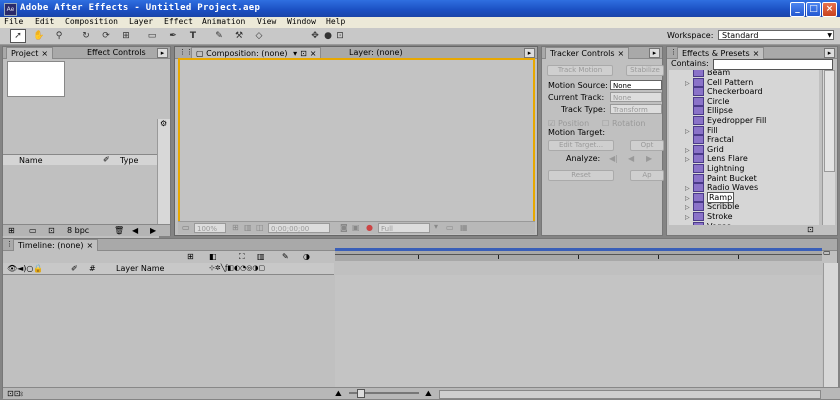 The image size is (840, 400). Describe the element at coordinates (340, 36) in the screenshot. I see `view-axis-icon: ⊡` at that location.